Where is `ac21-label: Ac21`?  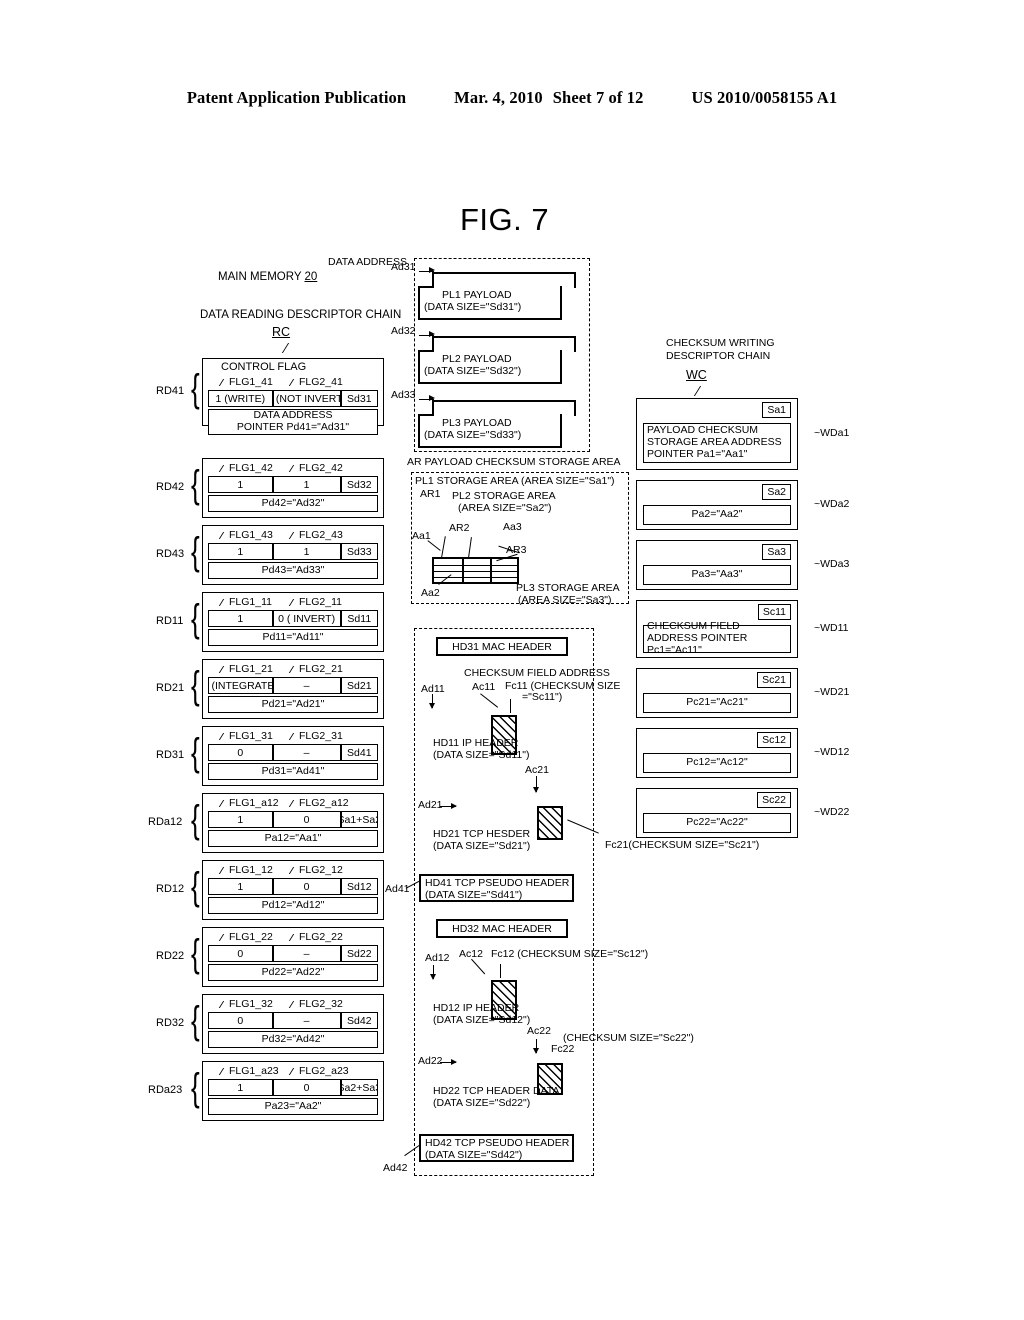
ac21-label: Ac21 is located at coordinates (537, 770).